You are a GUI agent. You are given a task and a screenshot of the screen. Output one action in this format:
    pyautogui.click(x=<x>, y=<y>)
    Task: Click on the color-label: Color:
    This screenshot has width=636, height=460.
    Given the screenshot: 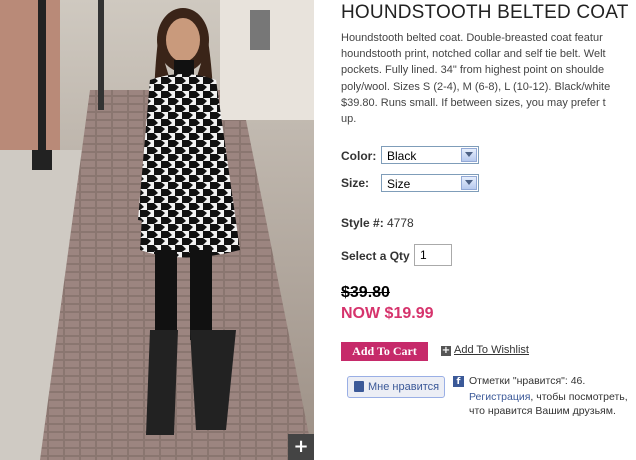 What is the action you would take?
    pyautogui.click(x=359, y=156)
    